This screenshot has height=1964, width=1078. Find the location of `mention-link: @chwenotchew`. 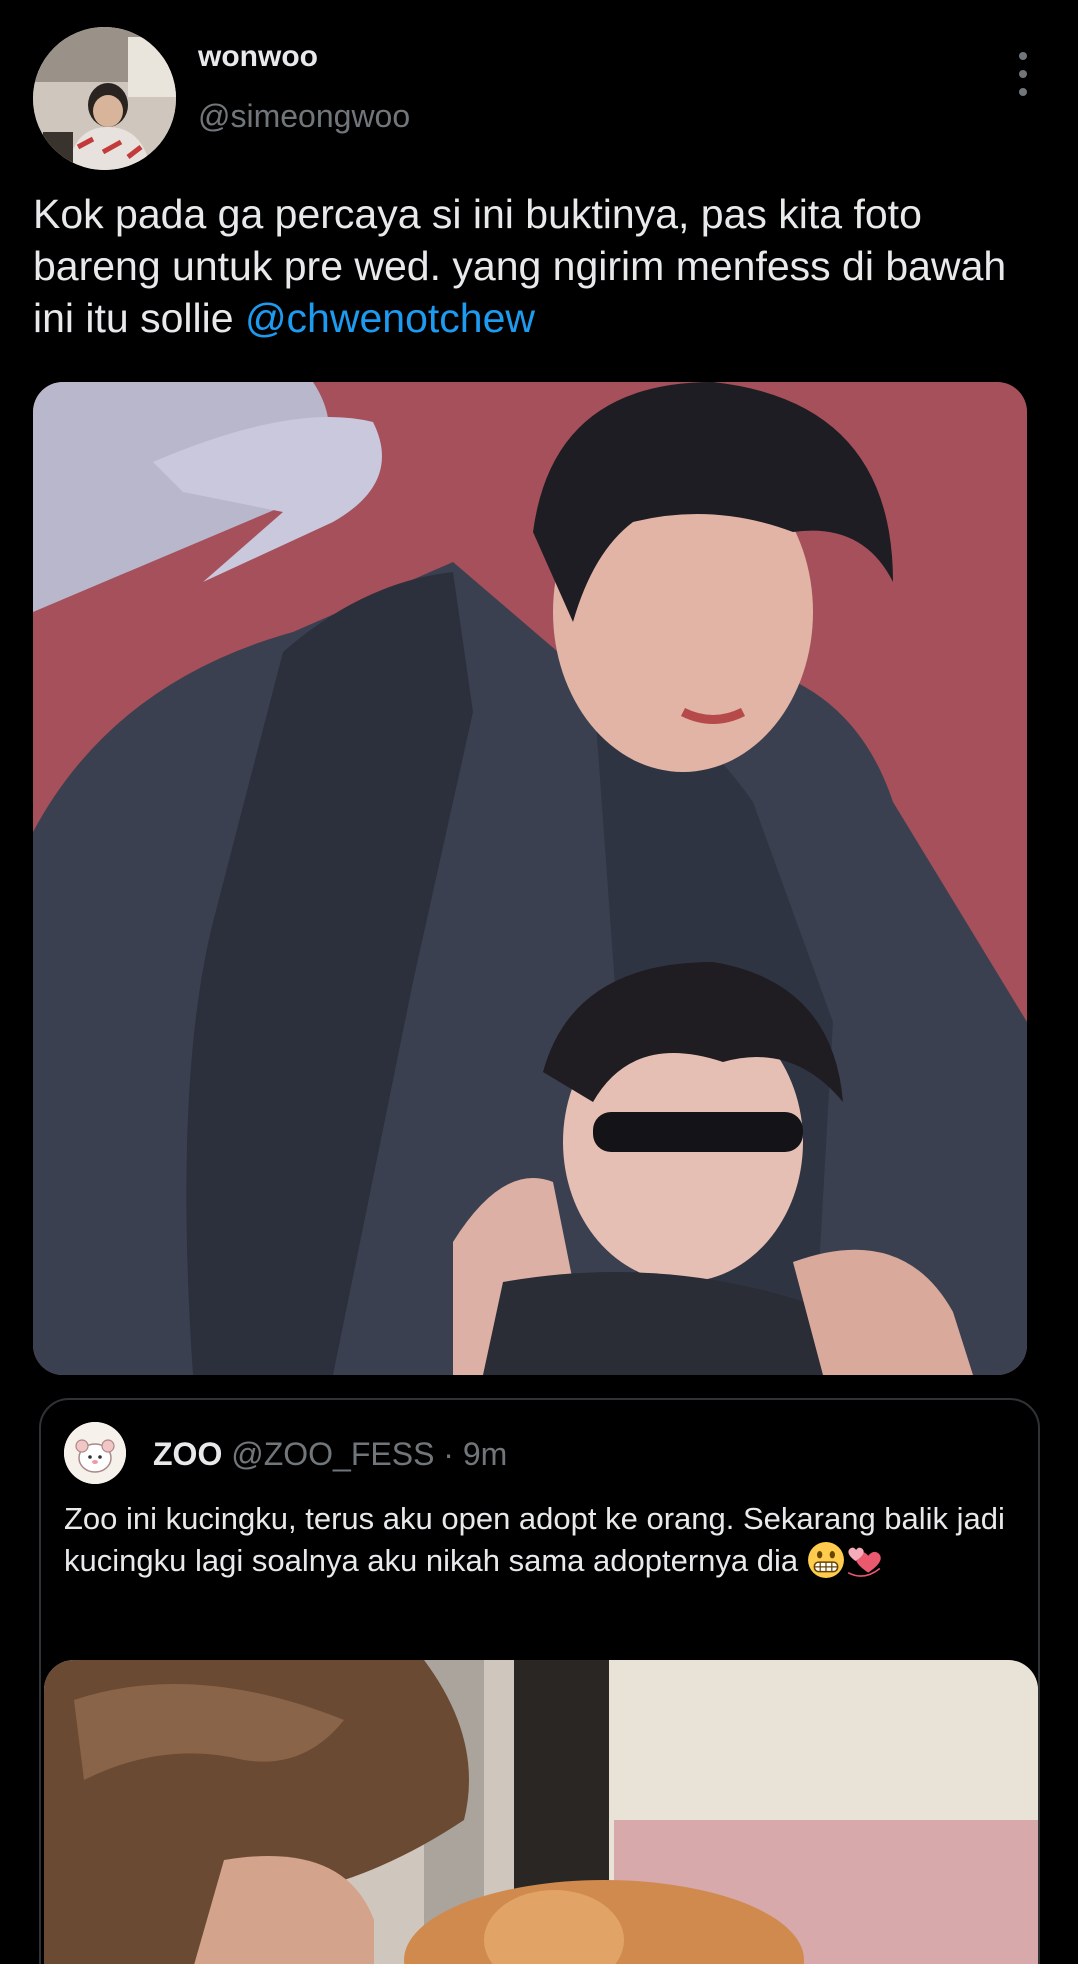

mention-link: @chwenotchew is located at coordinates (390, 318).